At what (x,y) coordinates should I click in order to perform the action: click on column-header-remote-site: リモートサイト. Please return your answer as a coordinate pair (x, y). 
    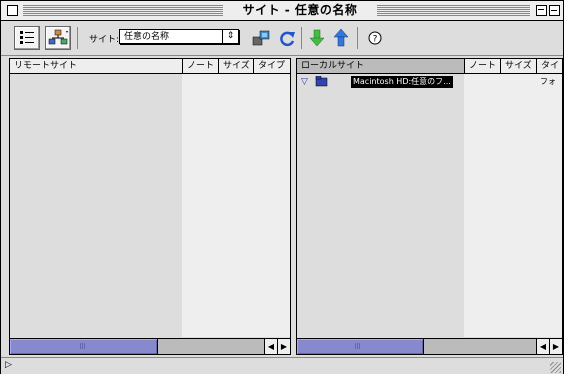
    Looking at the image, I should click on (96, 66).